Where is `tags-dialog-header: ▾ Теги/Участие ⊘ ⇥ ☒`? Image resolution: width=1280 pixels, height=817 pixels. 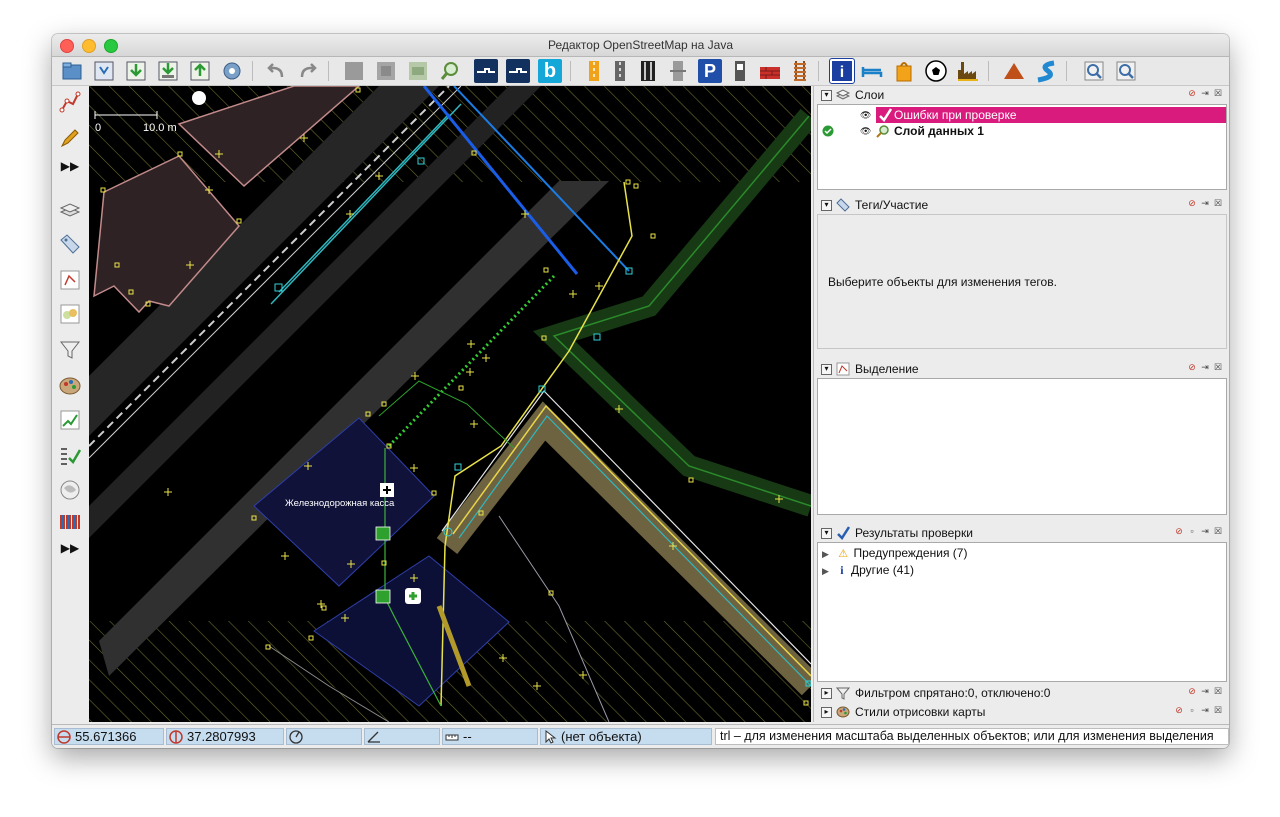 tags-dialog-header: ▾ Теги/Участие ⊘ ⇥ ☒ is located at coordinates (1022, 205).